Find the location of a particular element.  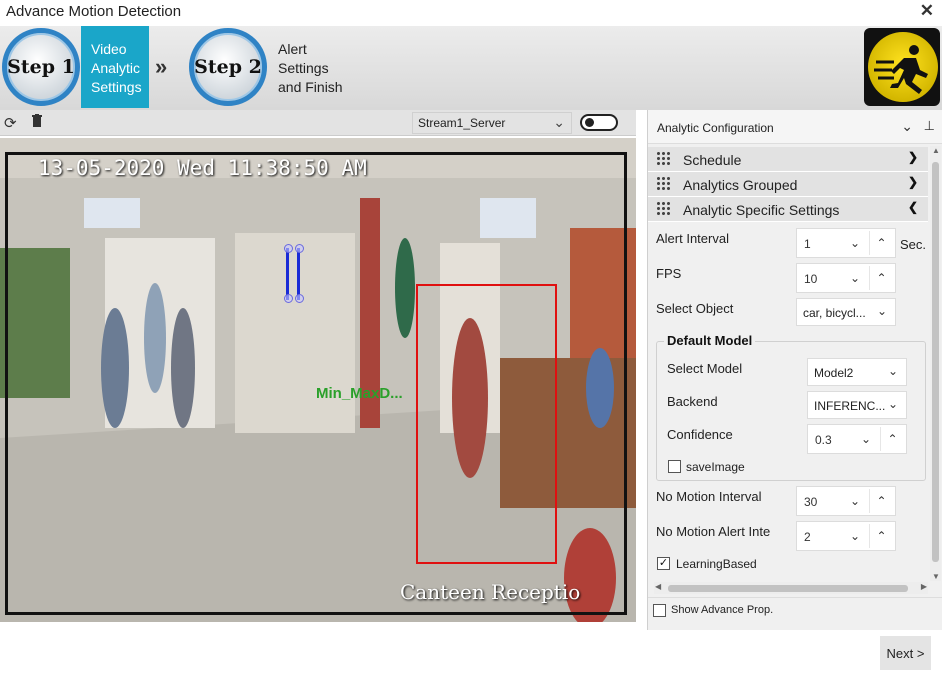

backend-label: Backend is located at coordinates (692, 401).